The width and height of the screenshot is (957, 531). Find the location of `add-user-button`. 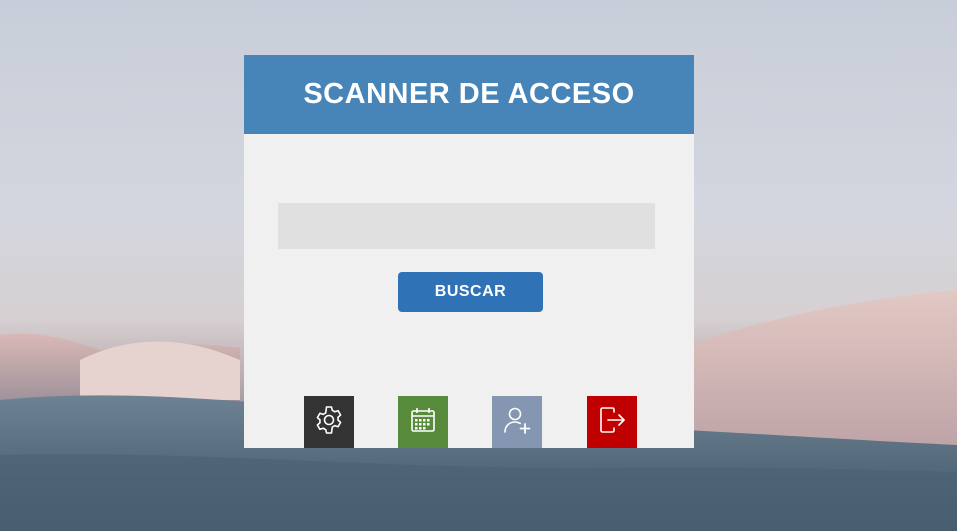

add-user-button is located at coordinates (517, 422).